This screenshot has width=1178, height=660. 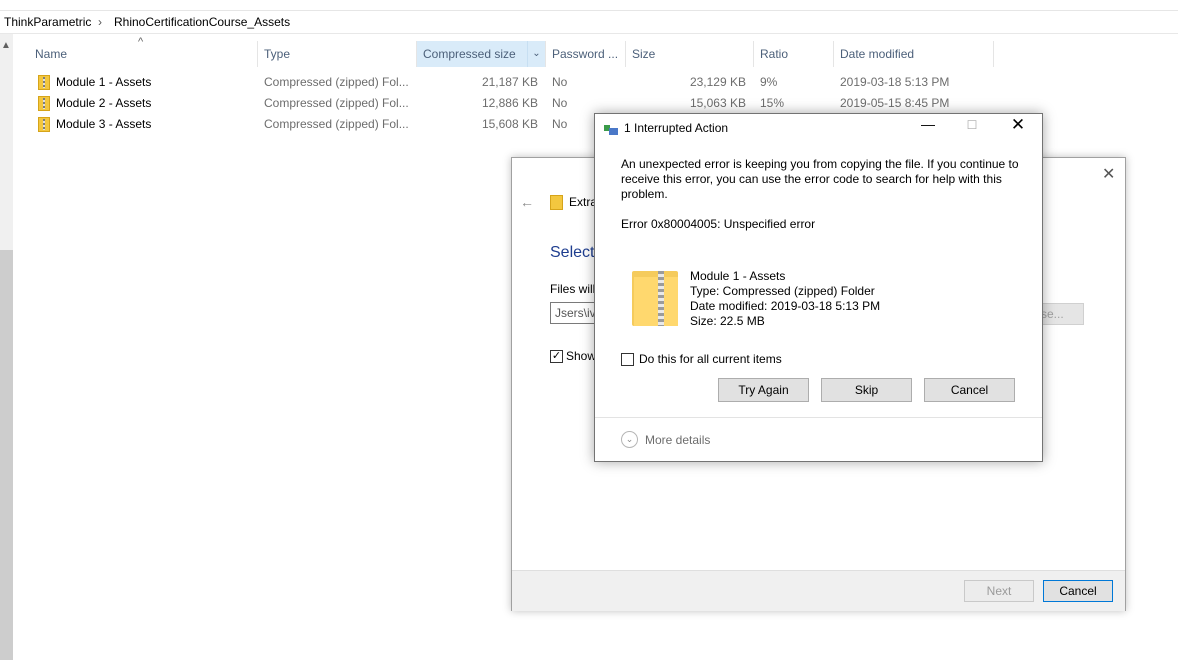 What do you see at coordinates (509, 103) in the screenshot?
I see `file-compressed-size: 12,886 KB` at bounding box center [509, 103].